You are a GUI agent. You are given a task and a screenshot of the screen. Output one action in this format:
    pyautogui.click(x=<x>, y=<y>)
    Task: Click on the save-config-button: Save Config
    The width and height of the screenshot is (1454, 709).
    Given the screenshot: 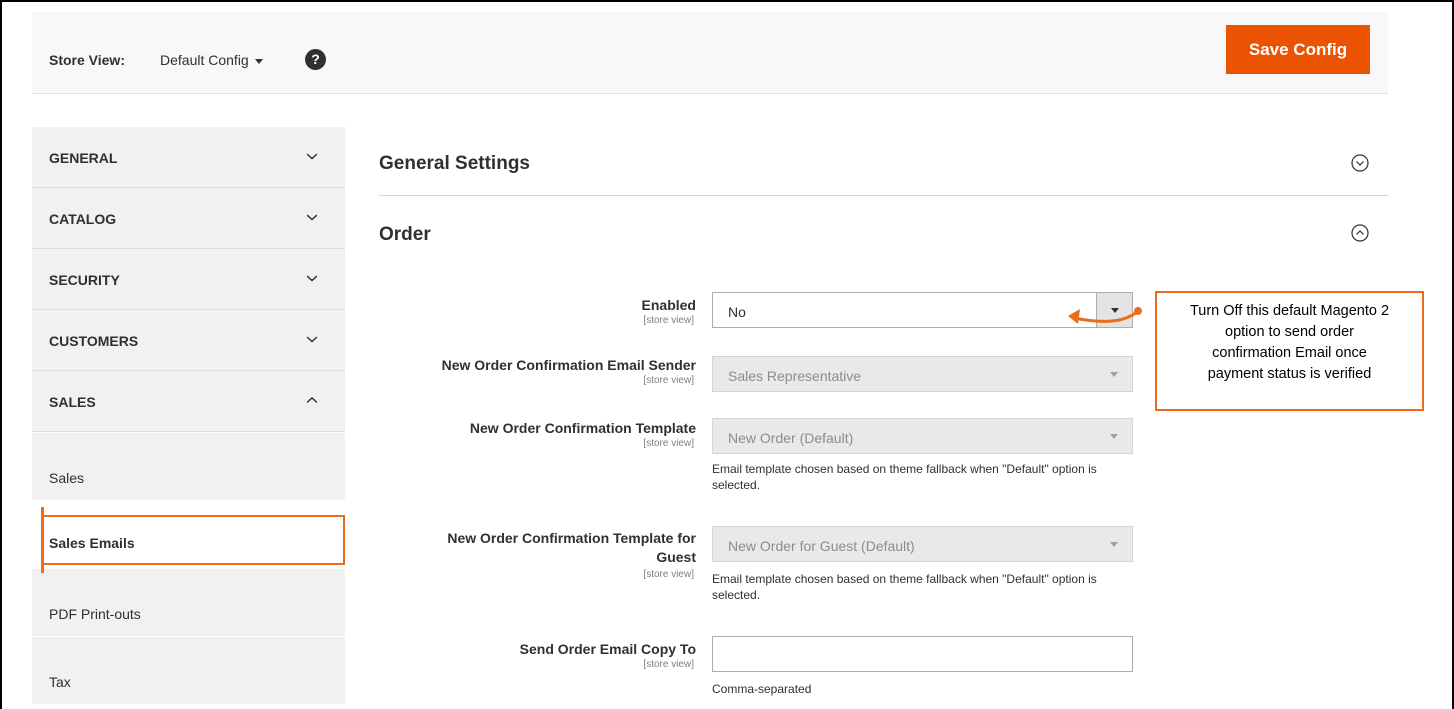 What is the action you would take?
    pyautogui.click(x=1298, y=49)
    